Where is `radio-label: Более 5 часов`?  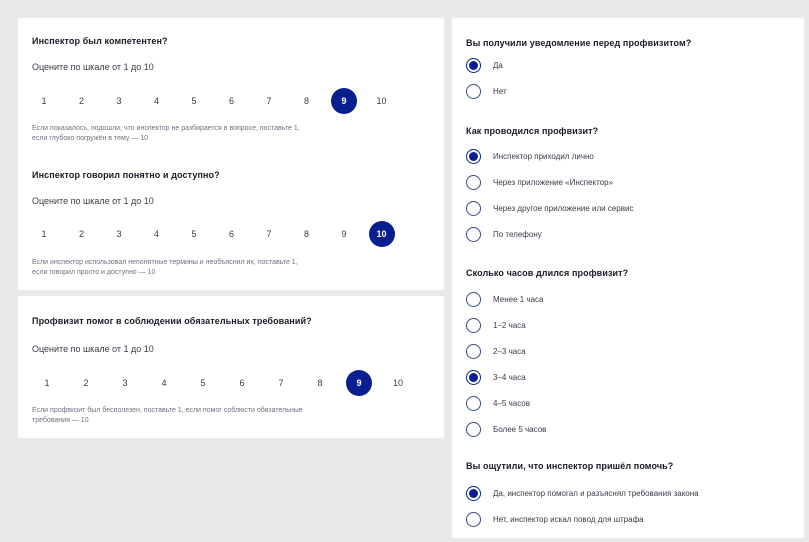
radio-label: Более 5 часов is located at coordinates (520, 429).